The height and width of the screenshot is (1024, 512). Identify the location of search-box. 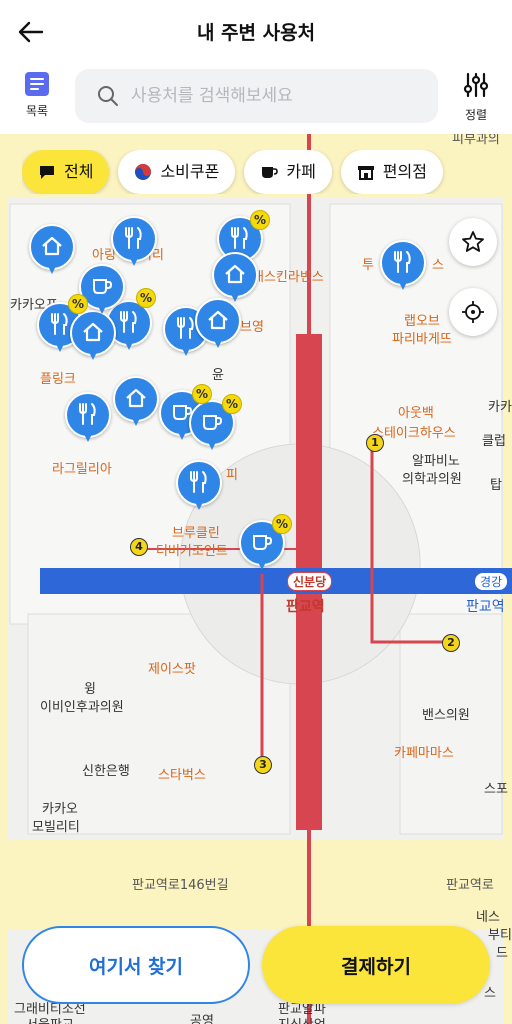
(256, 96).